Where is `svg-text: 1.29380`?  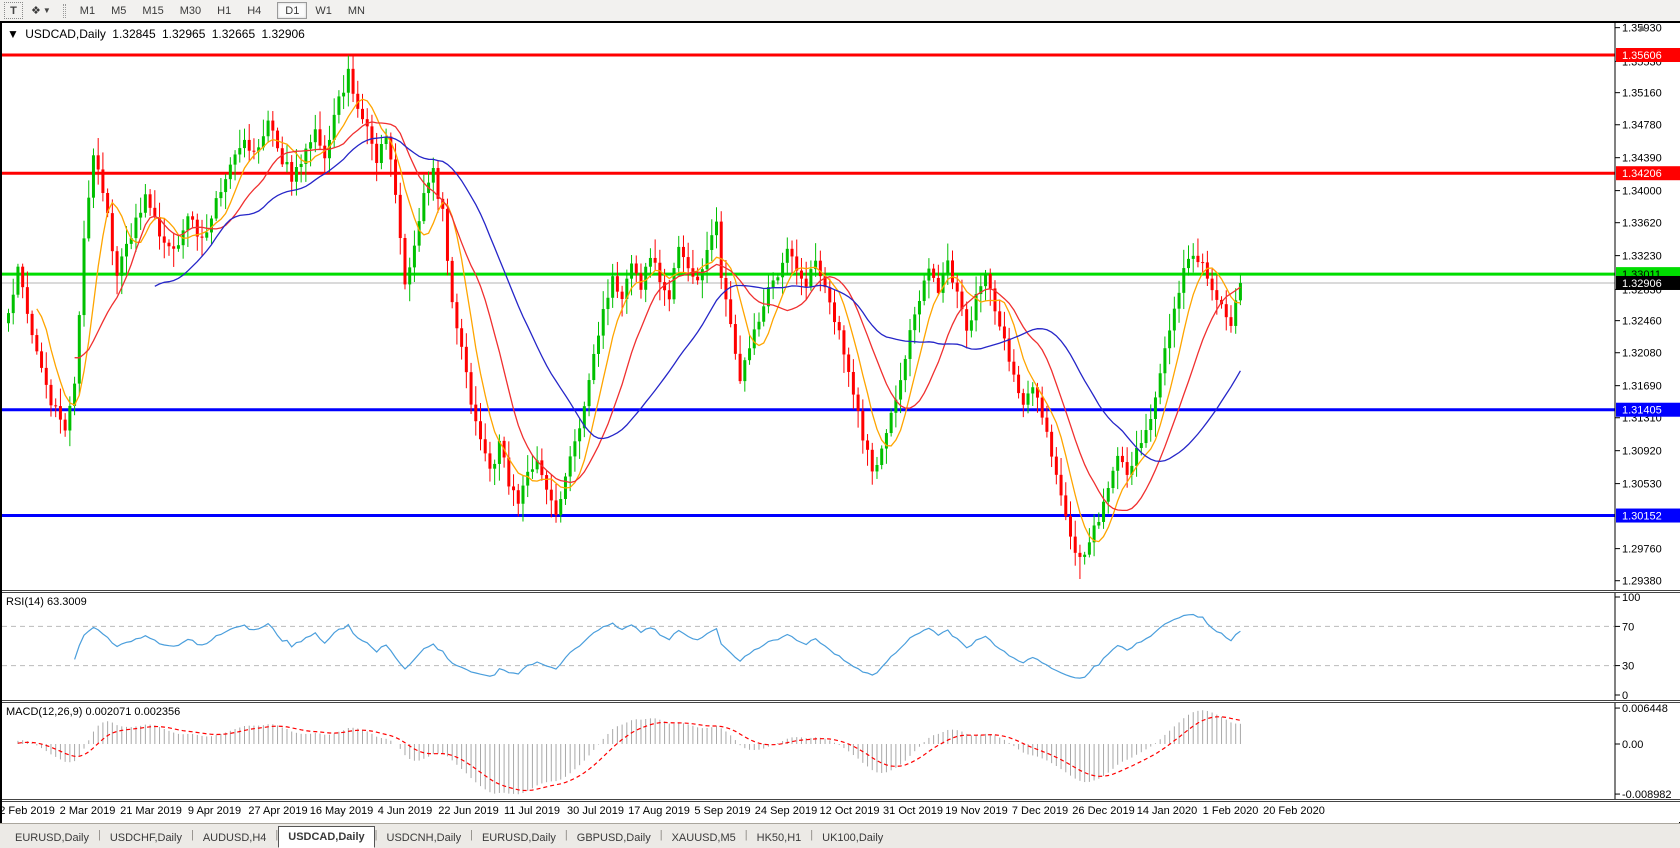 svg-text: 1.29380 is located at coordinates (1642, 582).